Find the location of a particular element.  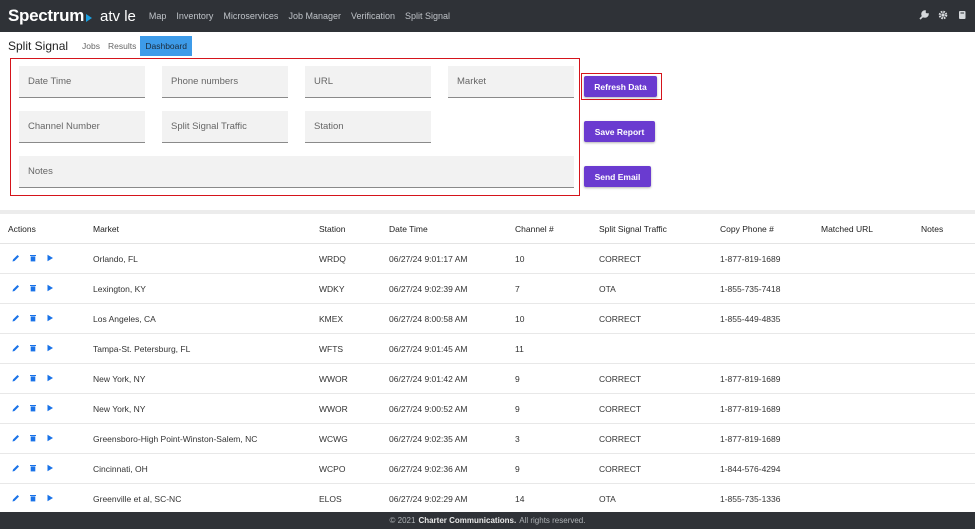

save-report-button: Save Report is located at coordinates (619, 131).